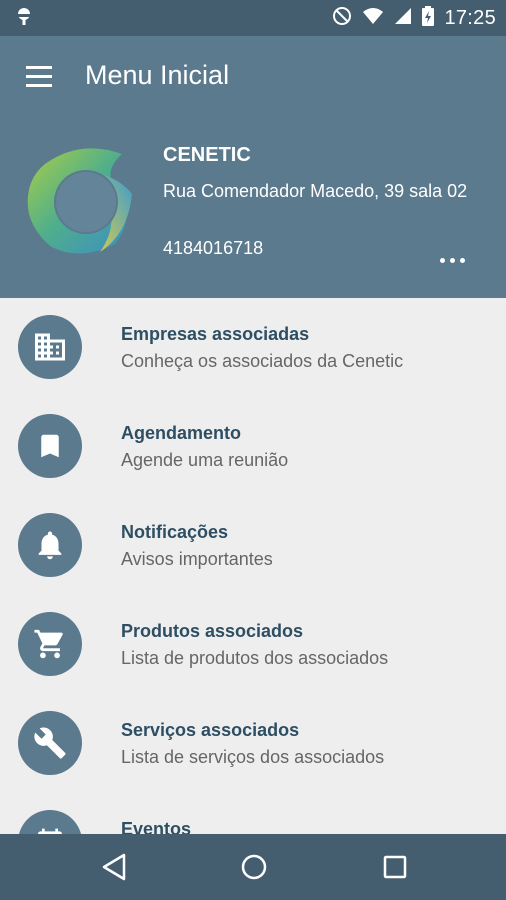 This screenshot has height=900, width=506. I want to click on status-bar: 17:25, so click(253, 18).